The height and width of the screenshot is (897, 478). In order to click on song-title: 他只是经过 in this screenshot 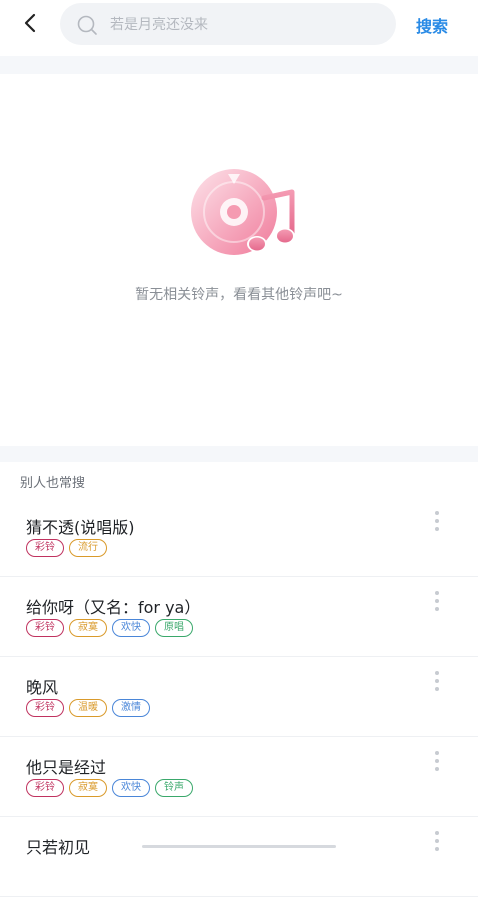, I will do `click(66, 767)`.